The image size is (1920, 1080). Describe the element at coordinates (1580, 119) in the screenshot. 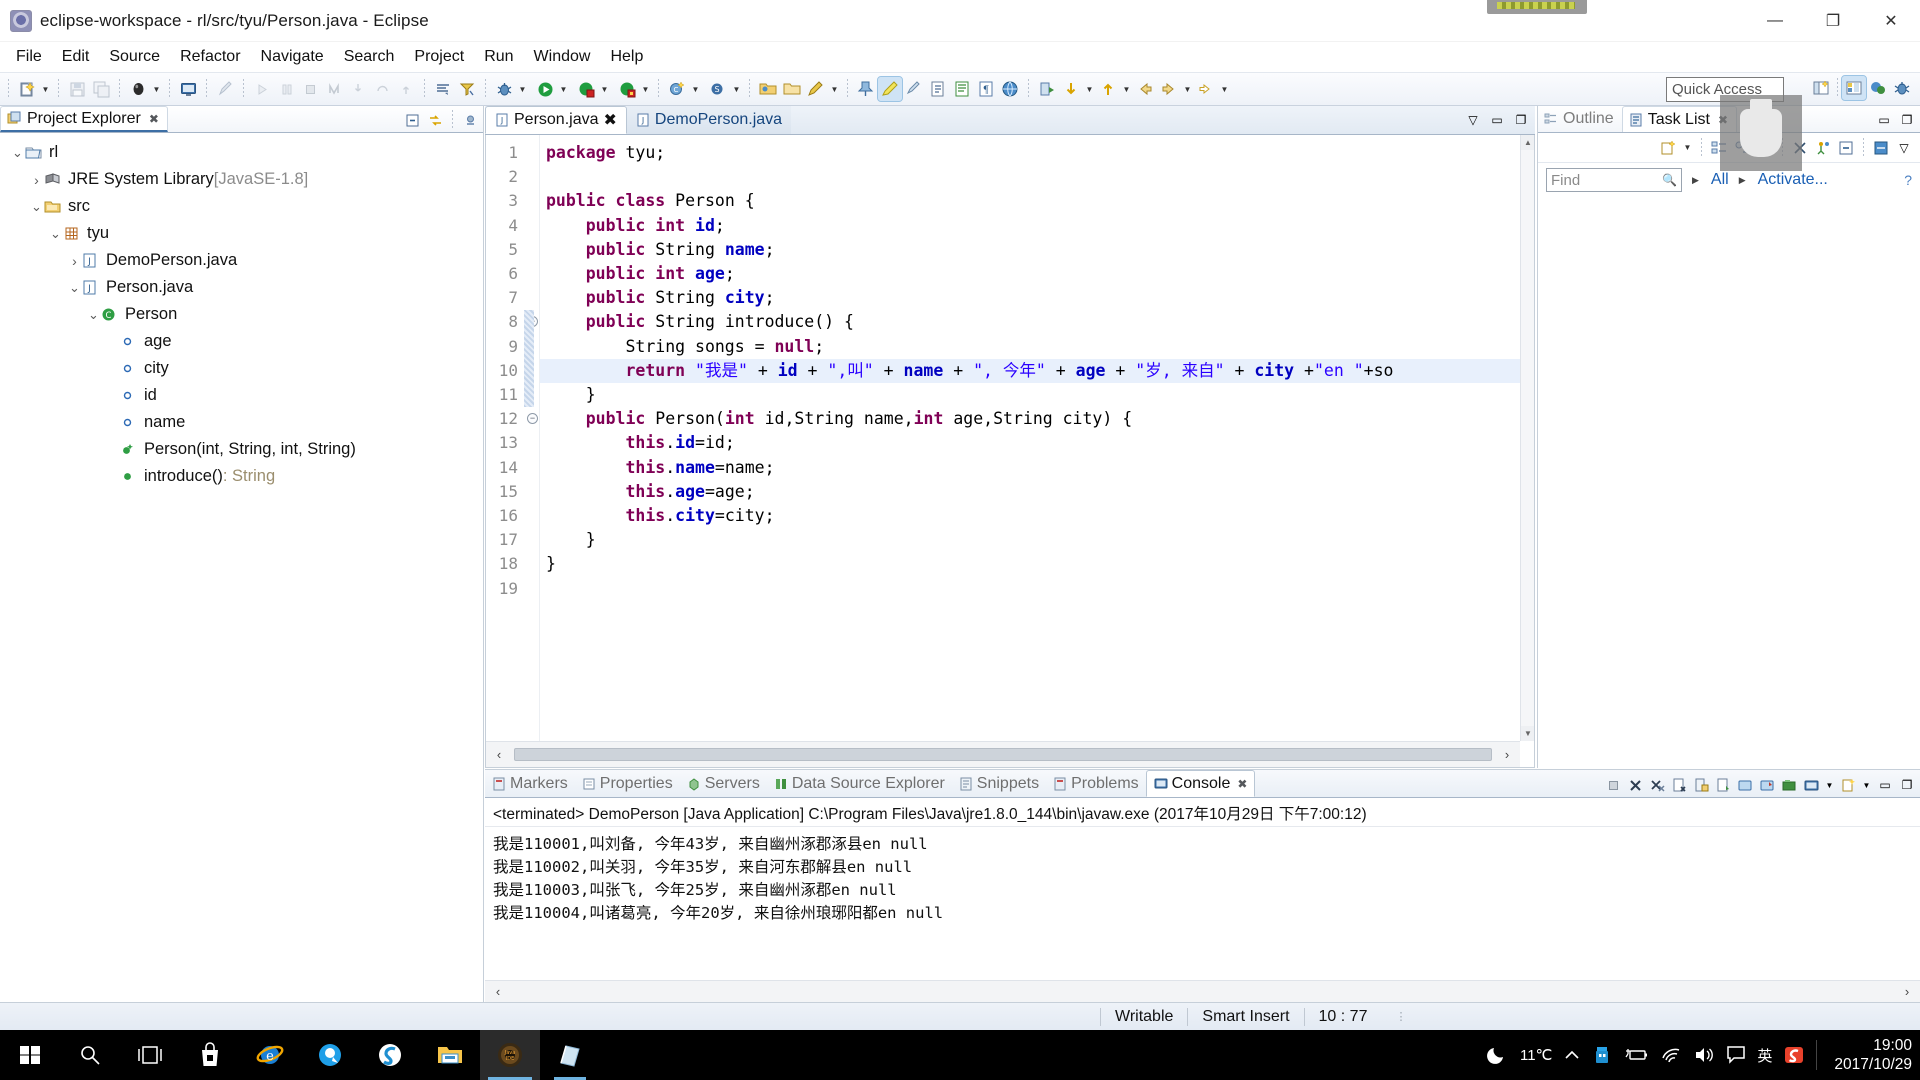

I see `tab-outline: Outline` at that location.